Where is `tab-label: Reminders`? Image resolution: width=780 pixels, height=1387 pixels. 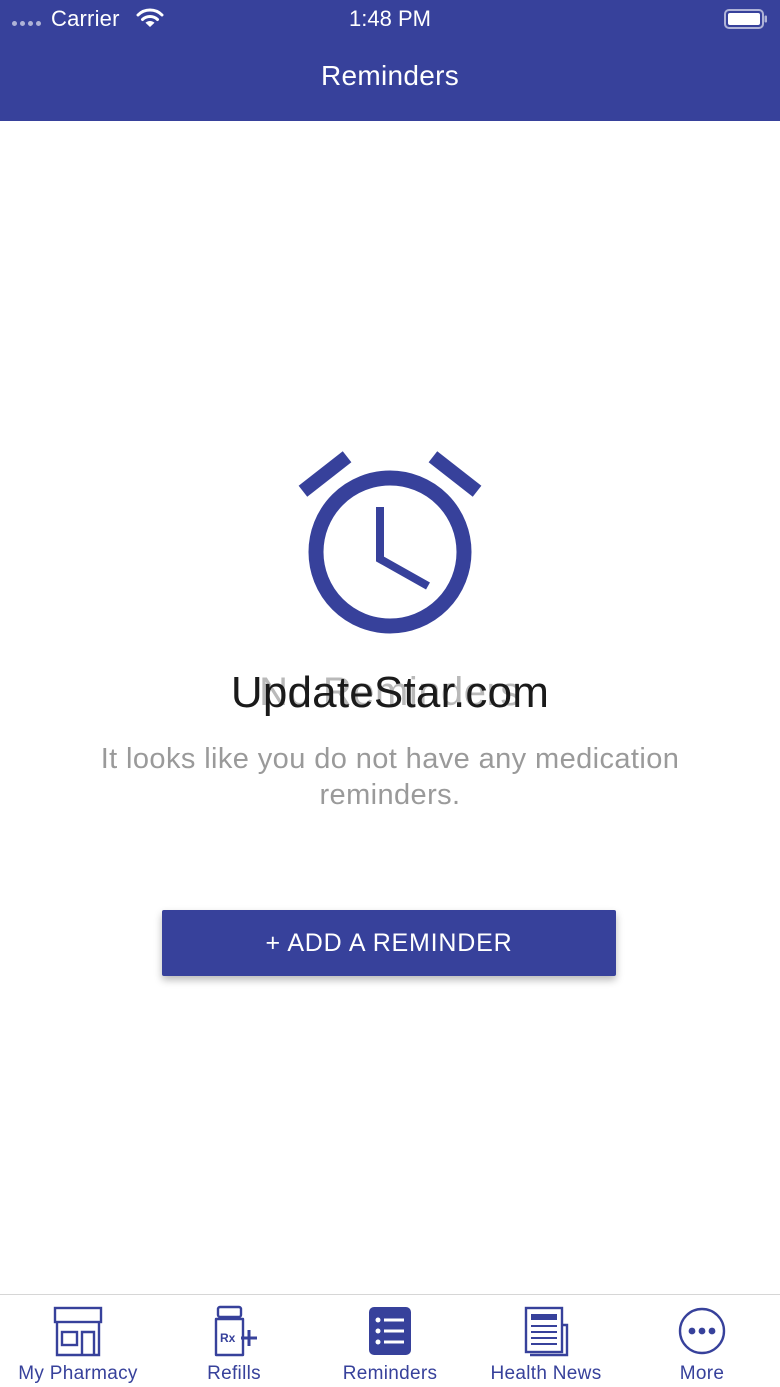
tab-label: Reminders is located at coordinates (390, 1373).